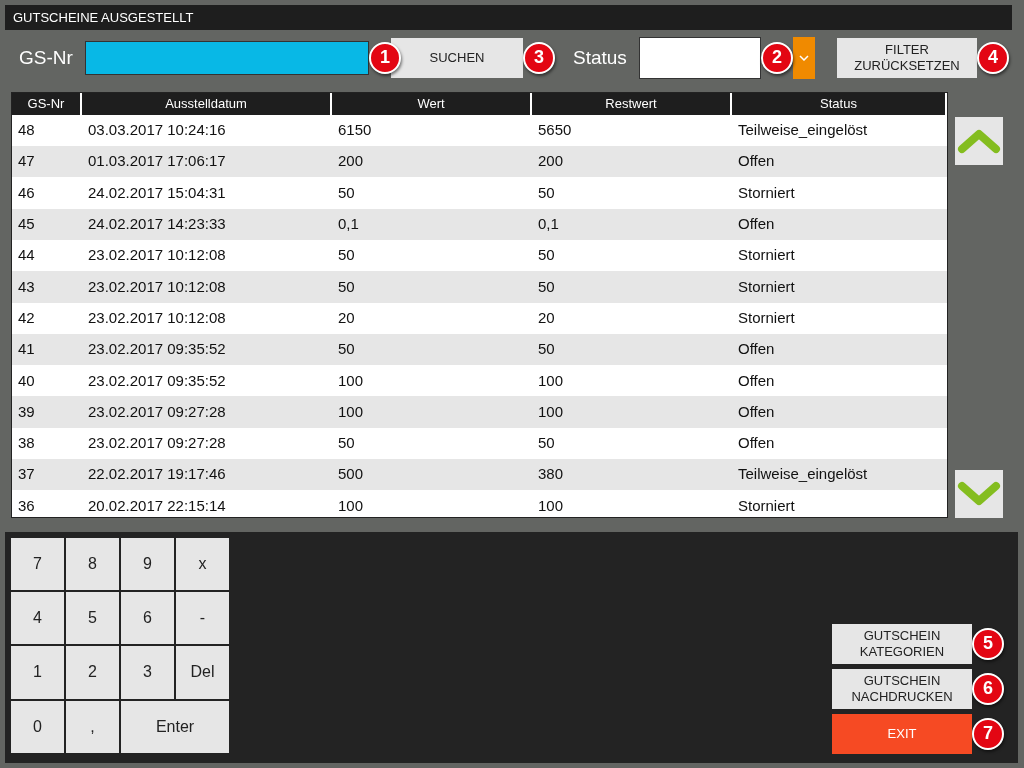 This screenshot has width=1024, height=768. What do you see at coordinates (175, 726) in the screenshot?
I see `keypad-key: Enter` at bounding box center [175, 726].